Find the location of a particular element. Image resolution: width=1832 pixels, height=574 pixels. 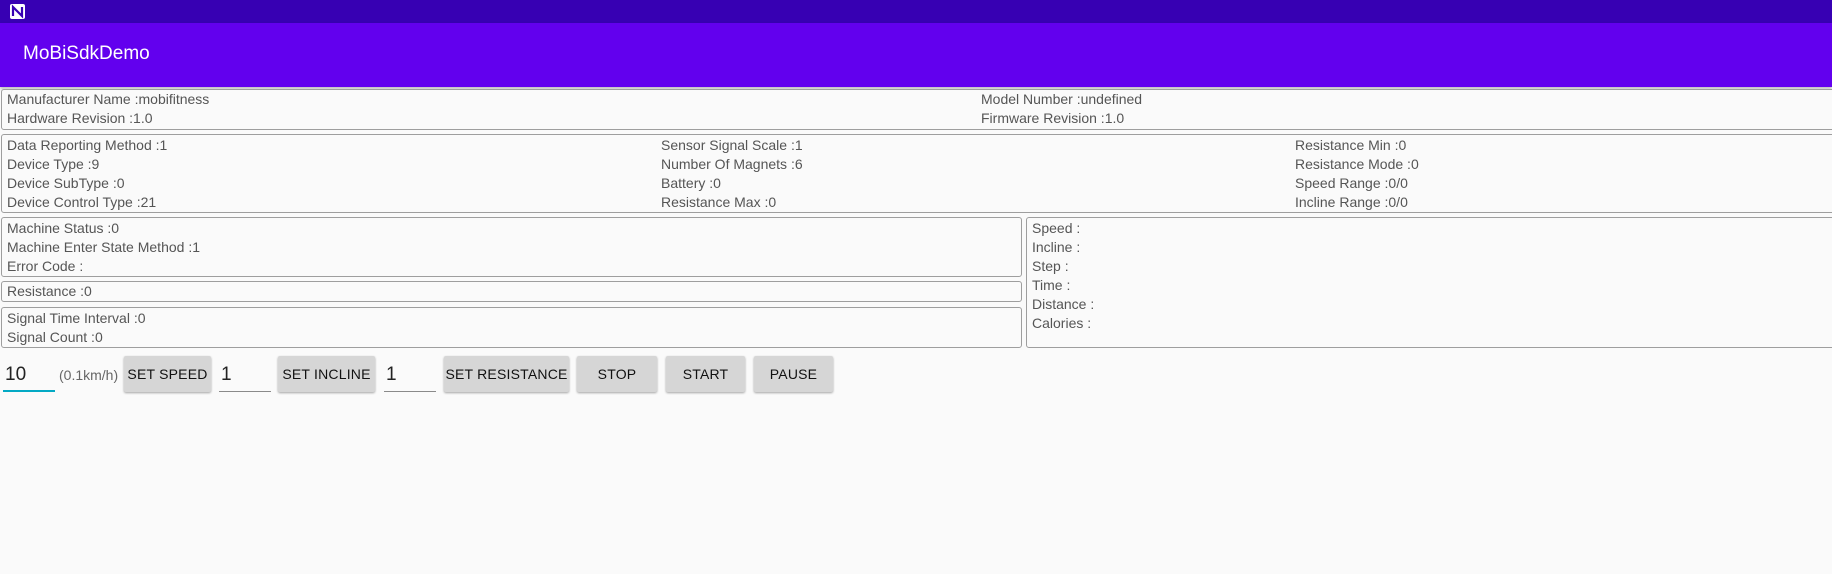

notification-n-icon is located at coordinates (17, 11).